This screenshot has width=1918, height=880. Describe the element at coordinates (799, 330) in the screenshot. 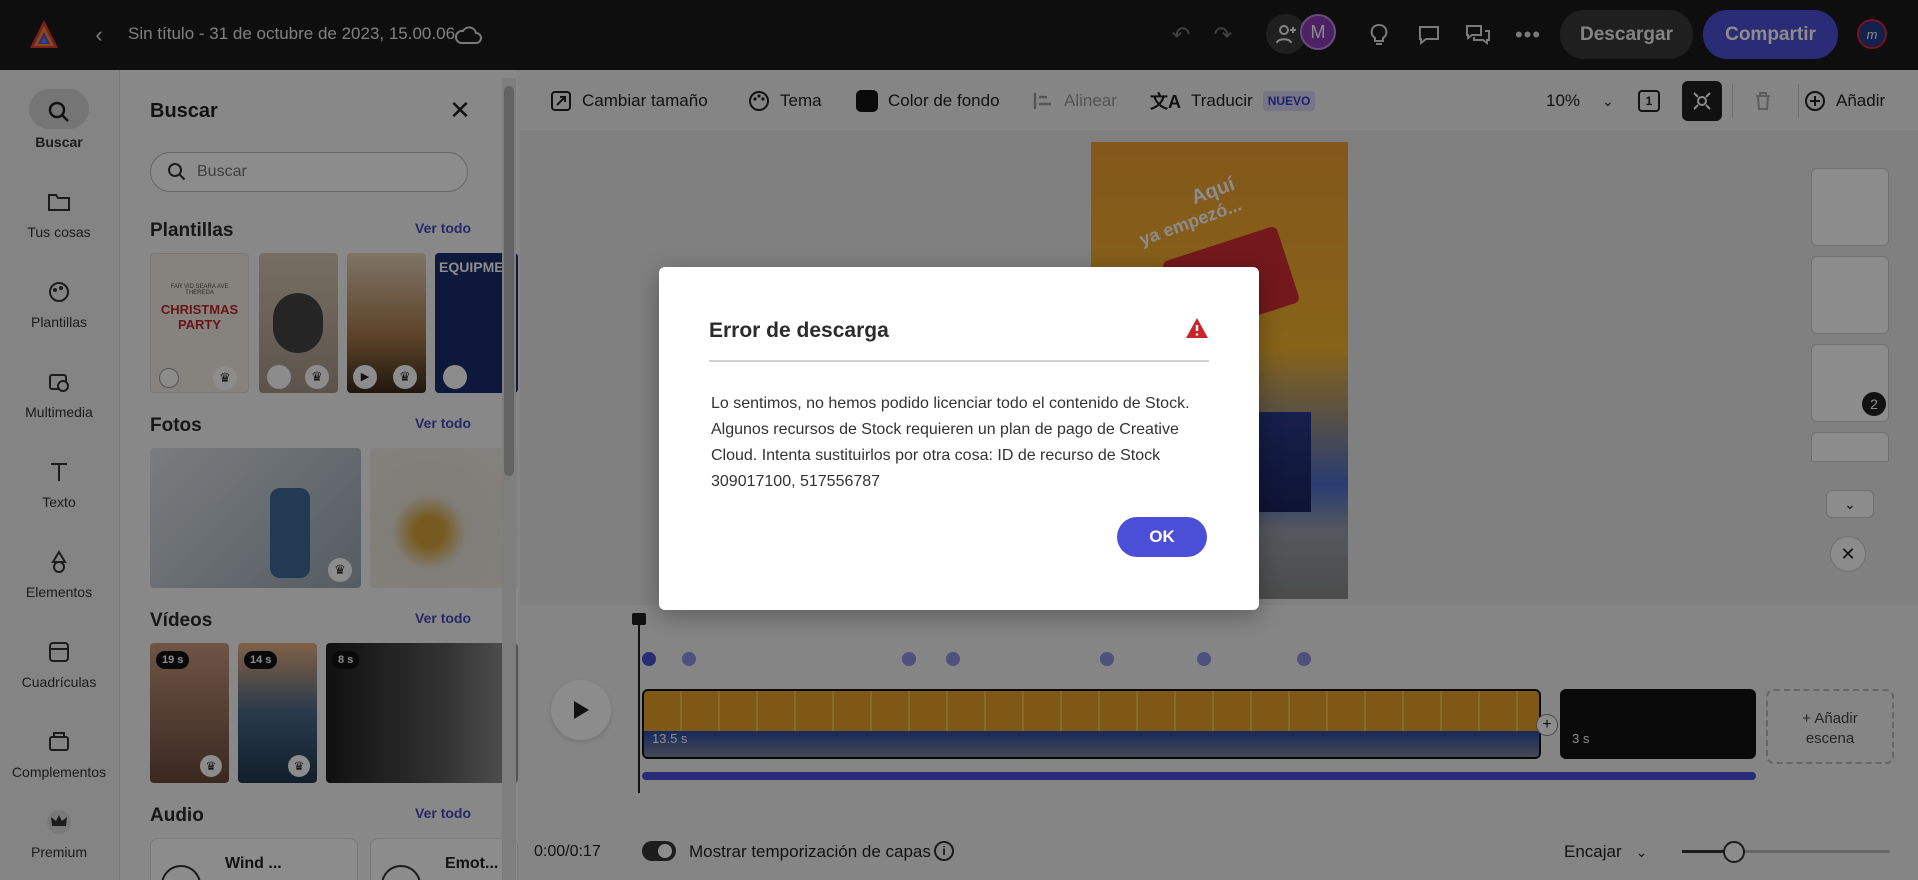

I see `dialog-title: Error de descarga` at that location.